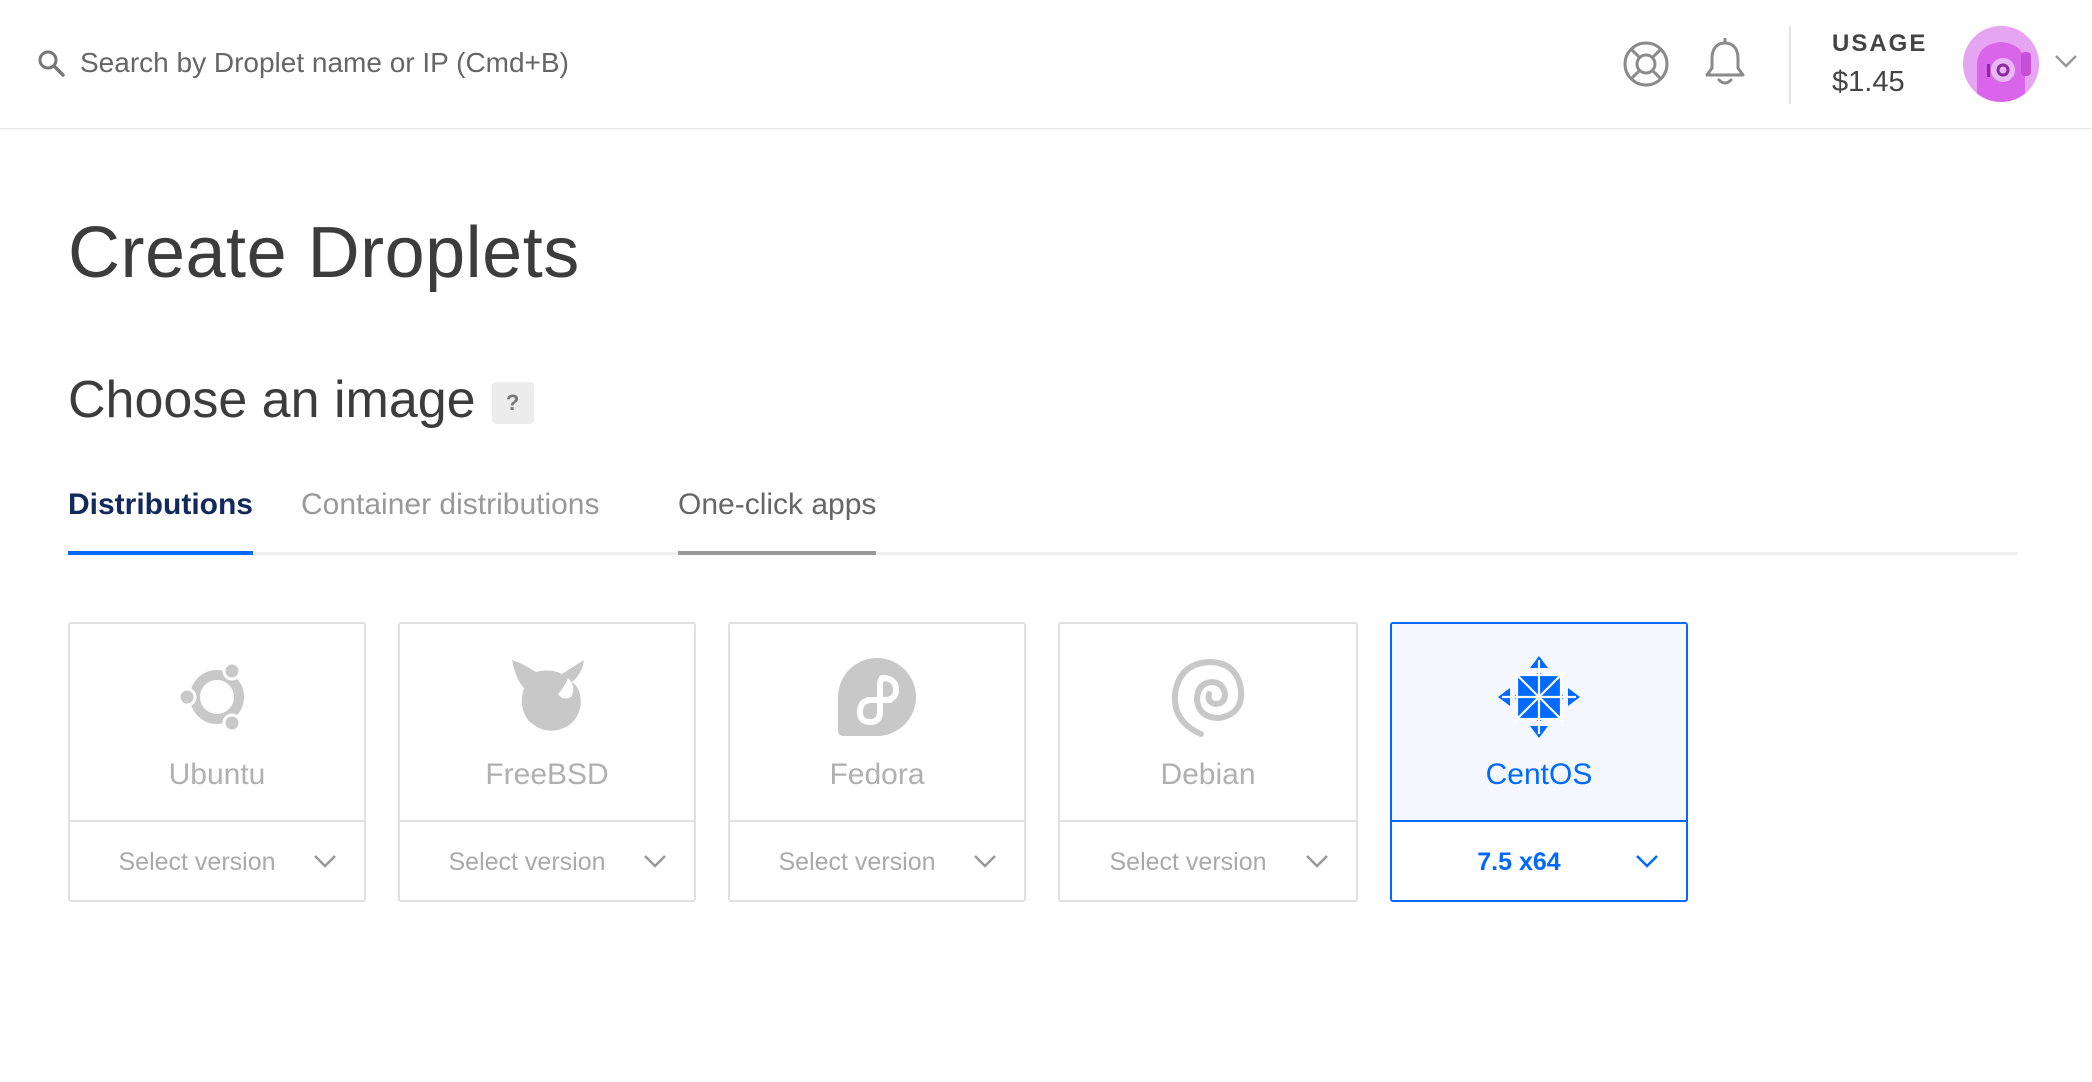 Image resolution: width=2092 pixels, height=1082 pixels. What do you see at coordinates (51, 63) in the screenshot?
I see `search-icon` at bounding box center [51, 63].